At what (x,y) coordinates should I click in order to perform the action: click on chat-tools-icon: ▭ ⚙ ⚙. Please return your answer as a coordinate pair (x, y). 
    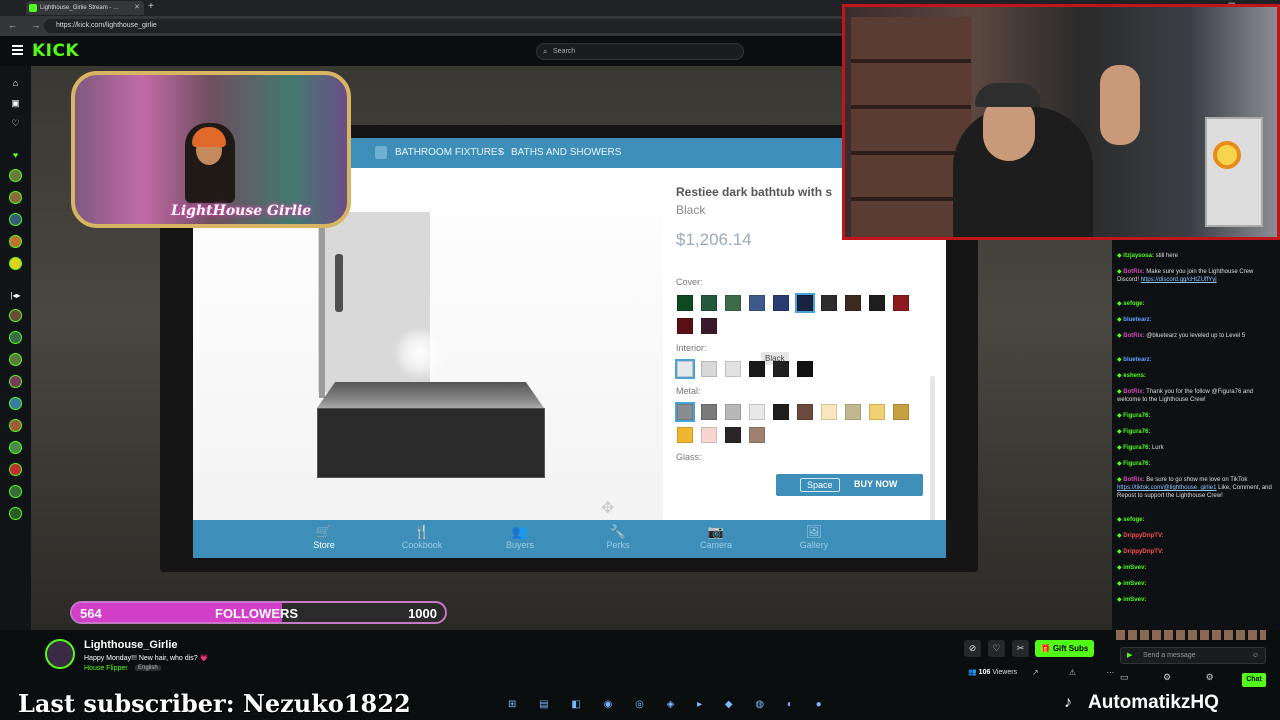
    Looking at the image, I should click on (1175, 677).